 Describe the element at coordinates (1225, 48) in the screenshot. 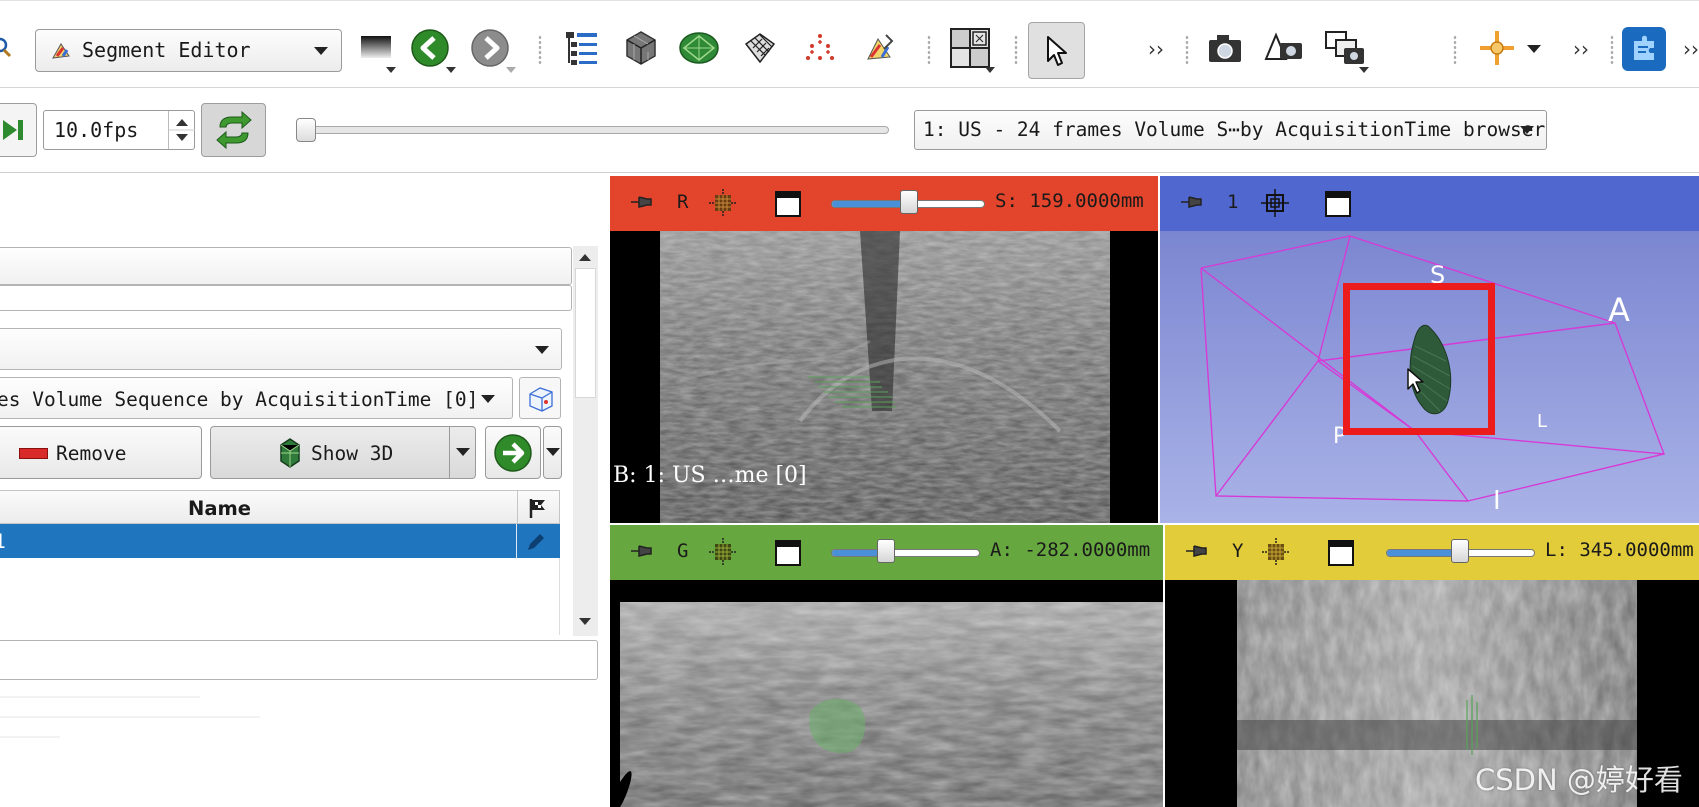

I see `screenshot-button` at that location.